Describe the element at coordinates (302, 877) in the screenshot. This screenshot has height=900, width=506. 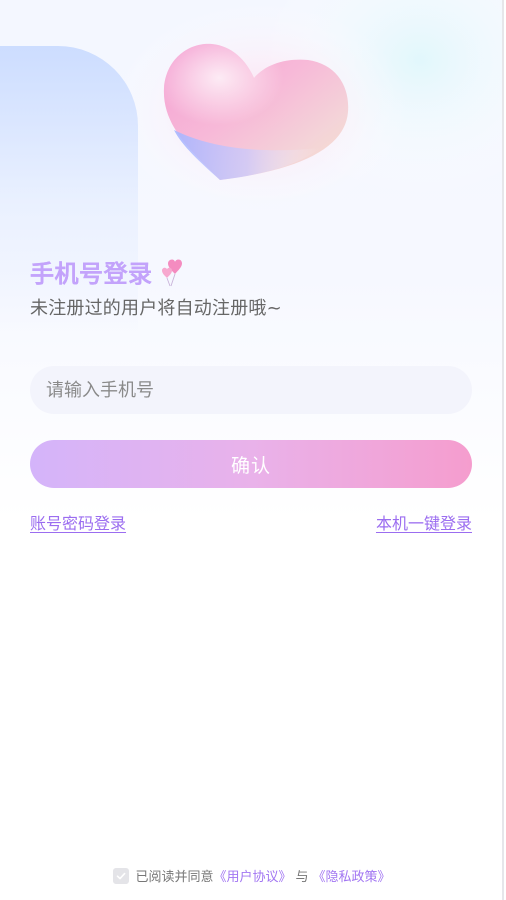
I see `agreement-conjunction: 与` at that location.